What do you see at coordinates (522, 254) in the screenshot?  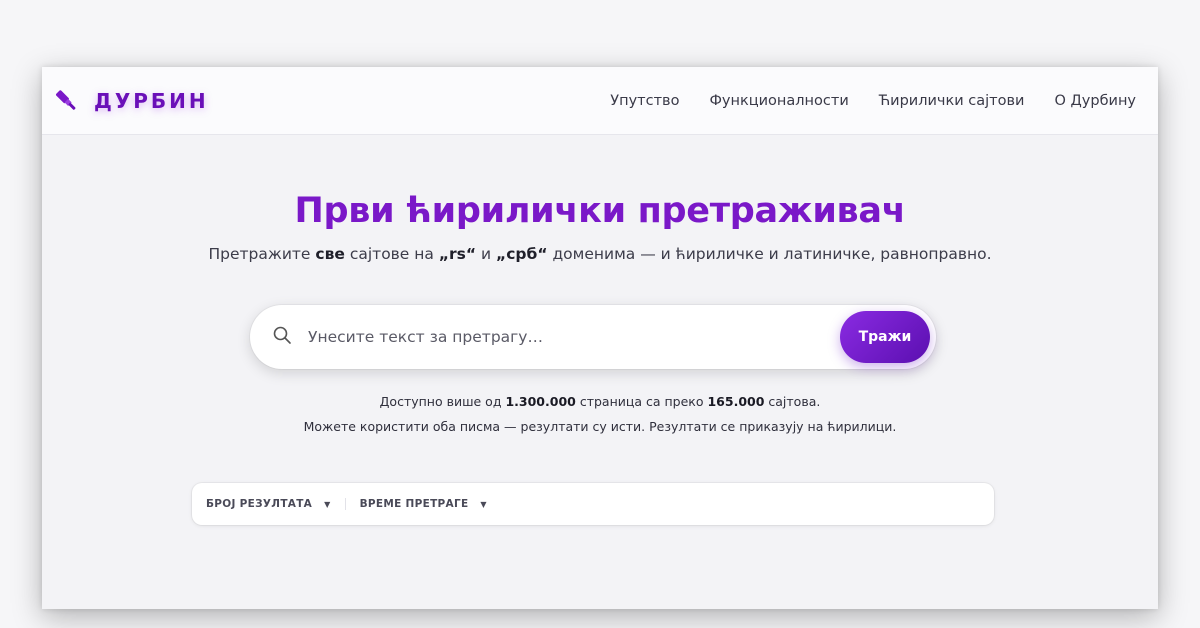 I see `subtitle-domain-srb: „срб“` at bounding box center [522, 254].